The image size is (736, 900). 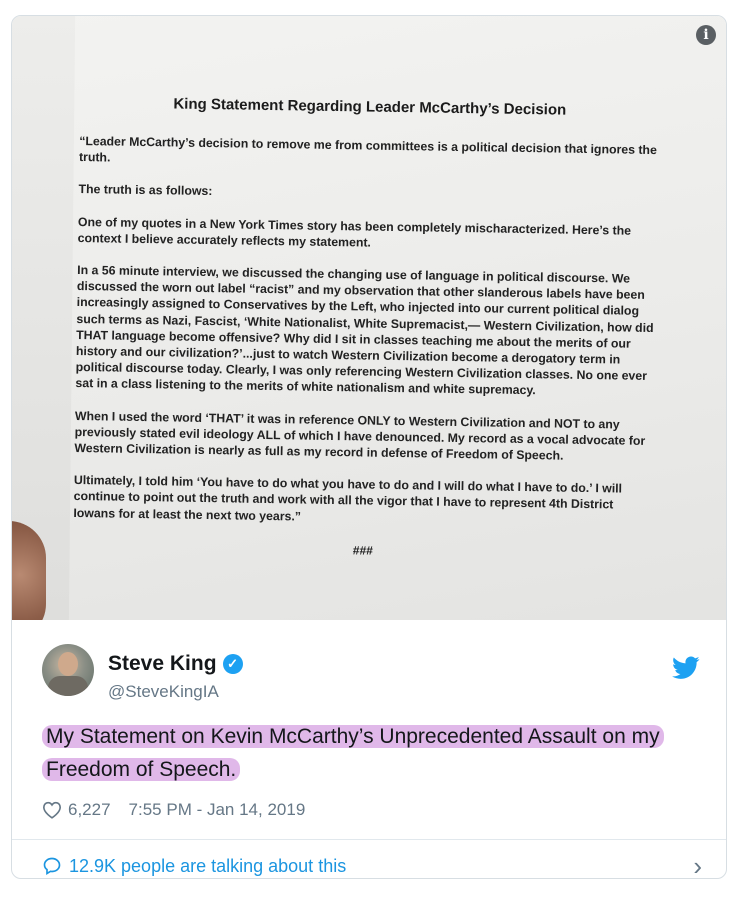 I want to click on tweet-meta: 6,227 7:55 PM - Jan 14, 2019, so click(x=173, y=810).